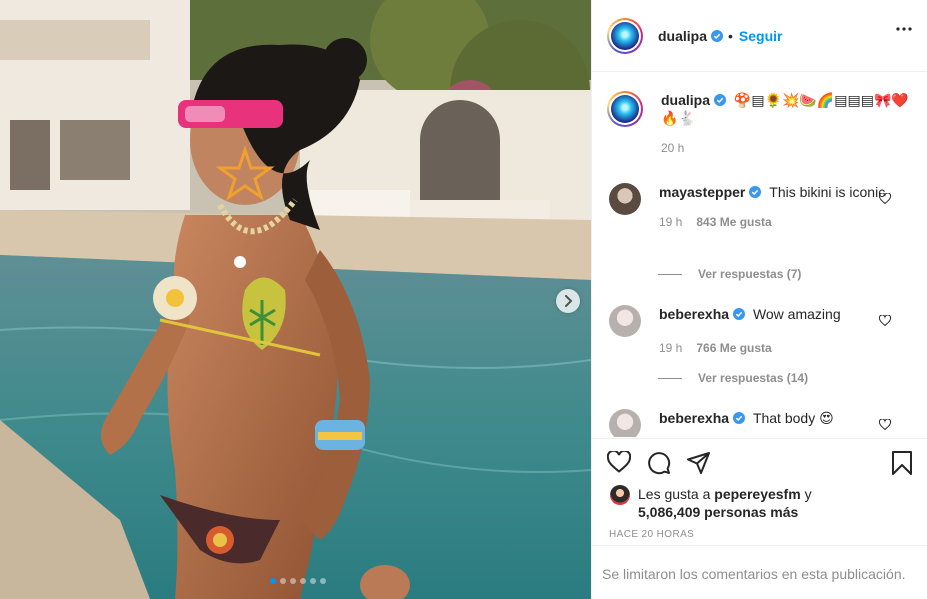  Describe the element at coordinates (902, 463) in the screenshot. I see `bookmark-icon` at that location.